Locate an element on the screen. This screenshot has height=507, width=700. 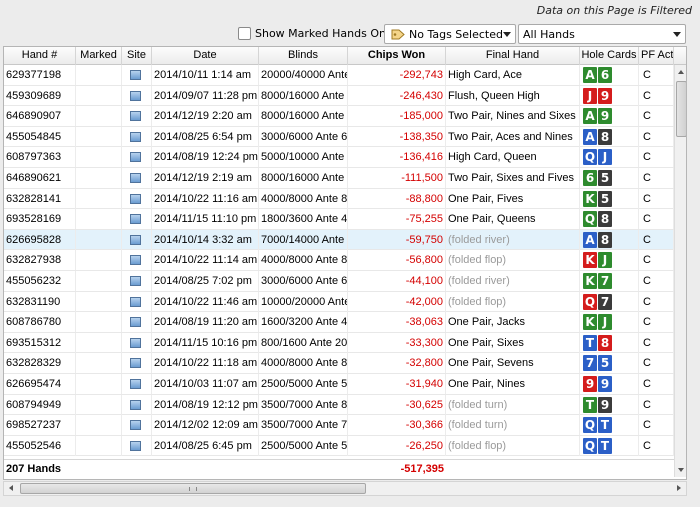
col-header-final-hand: Final Hand is located at coordinates (513, 56).